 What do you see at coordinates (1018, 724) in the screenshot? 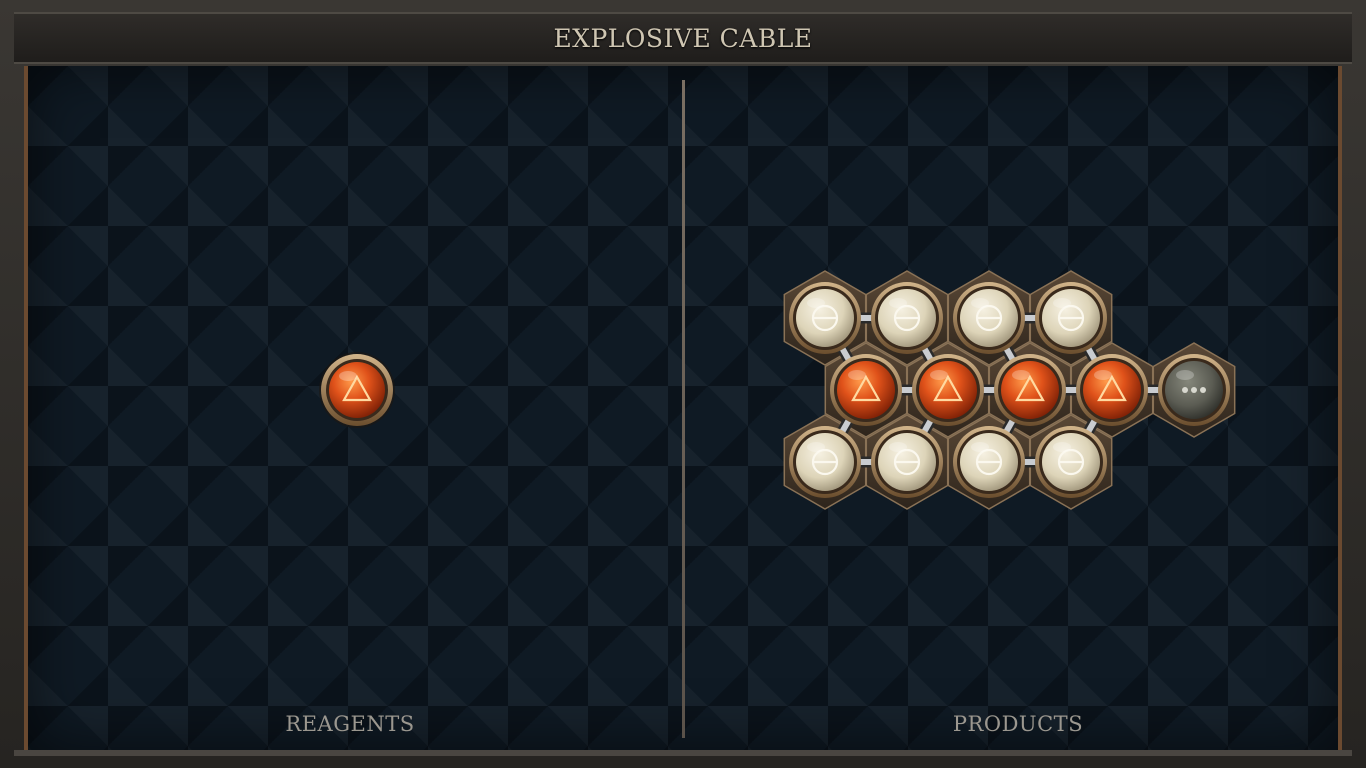
I see `products-label: PRODUCTS` at bounding box center [1018, 724].